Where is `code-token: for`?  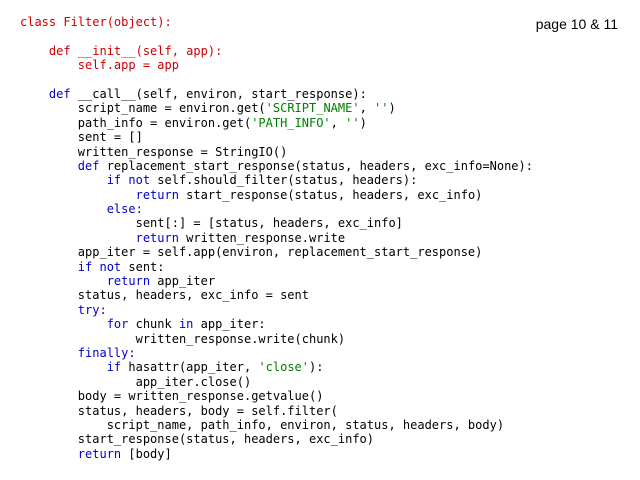
code-token: for is located at coordinates (74, 324).